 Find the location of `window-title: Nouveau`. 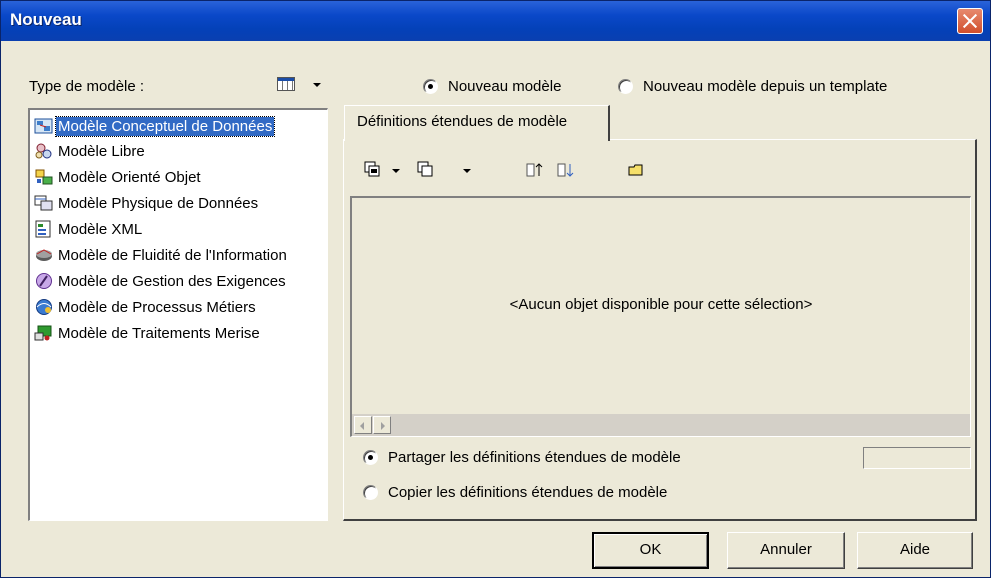

window-title: Nouveau is located at coordinates (46, 19).